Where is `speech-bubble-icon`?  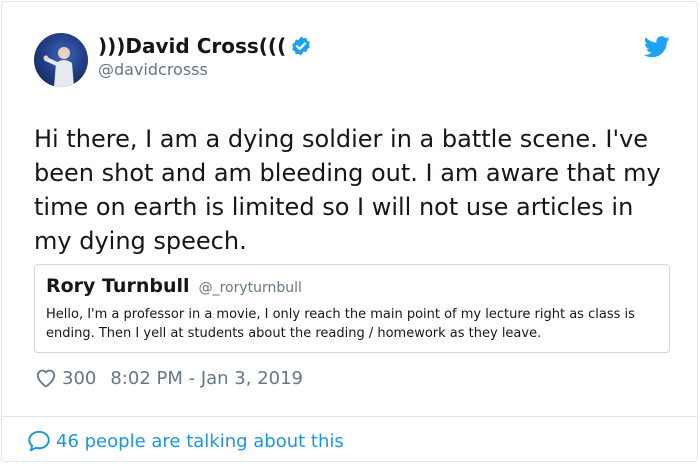 speech-bubble-icon is located at coordinates (39, 441).